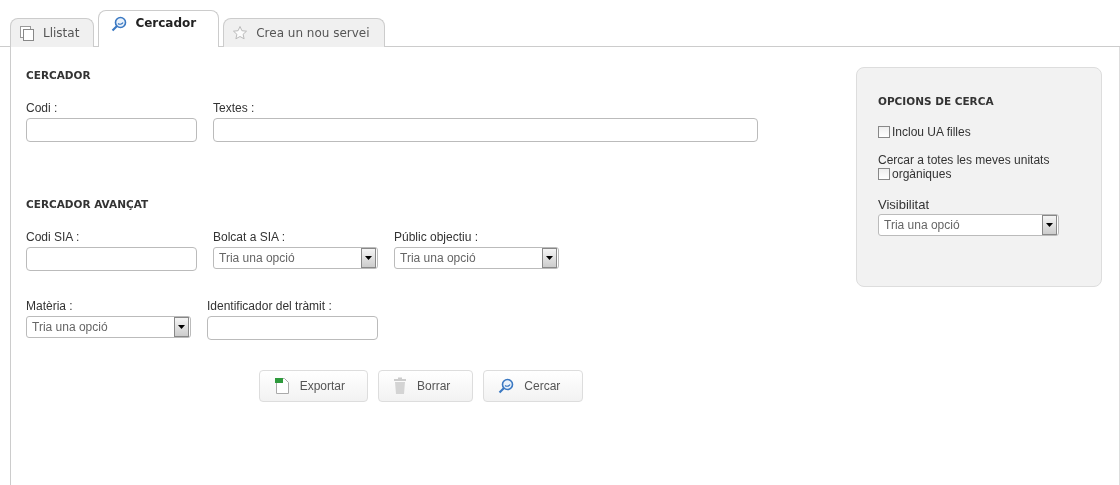 Image resolution: width=1120 pixels, height=485 pixels. I want to click on field-label: Codi SIA :, so click(53, 237).